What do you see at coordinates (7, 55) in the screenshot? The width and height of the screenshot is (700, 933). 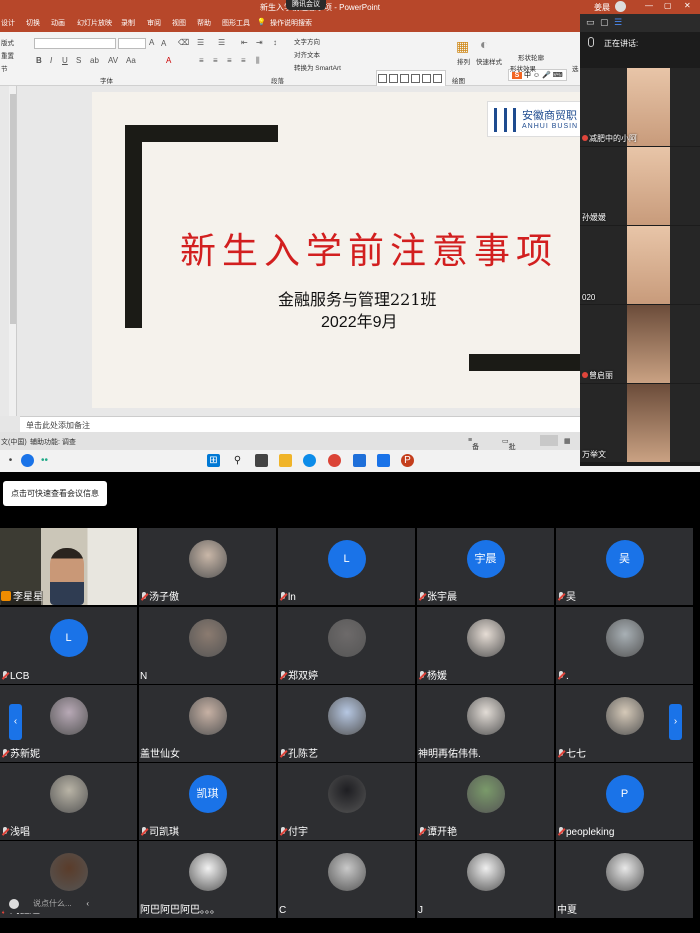 I see `reset-button: 重置` at bounding box center [7, 55].